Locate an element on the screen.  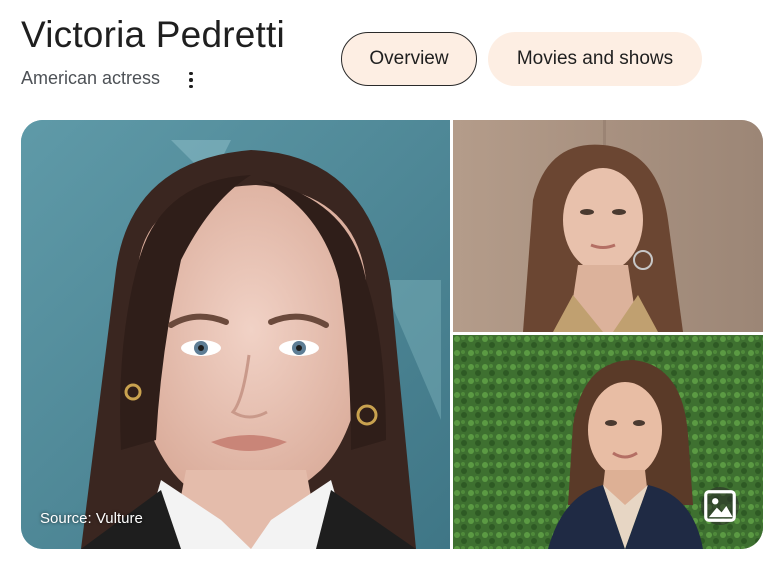
more-options-icon is located at coordinates (191, 80).